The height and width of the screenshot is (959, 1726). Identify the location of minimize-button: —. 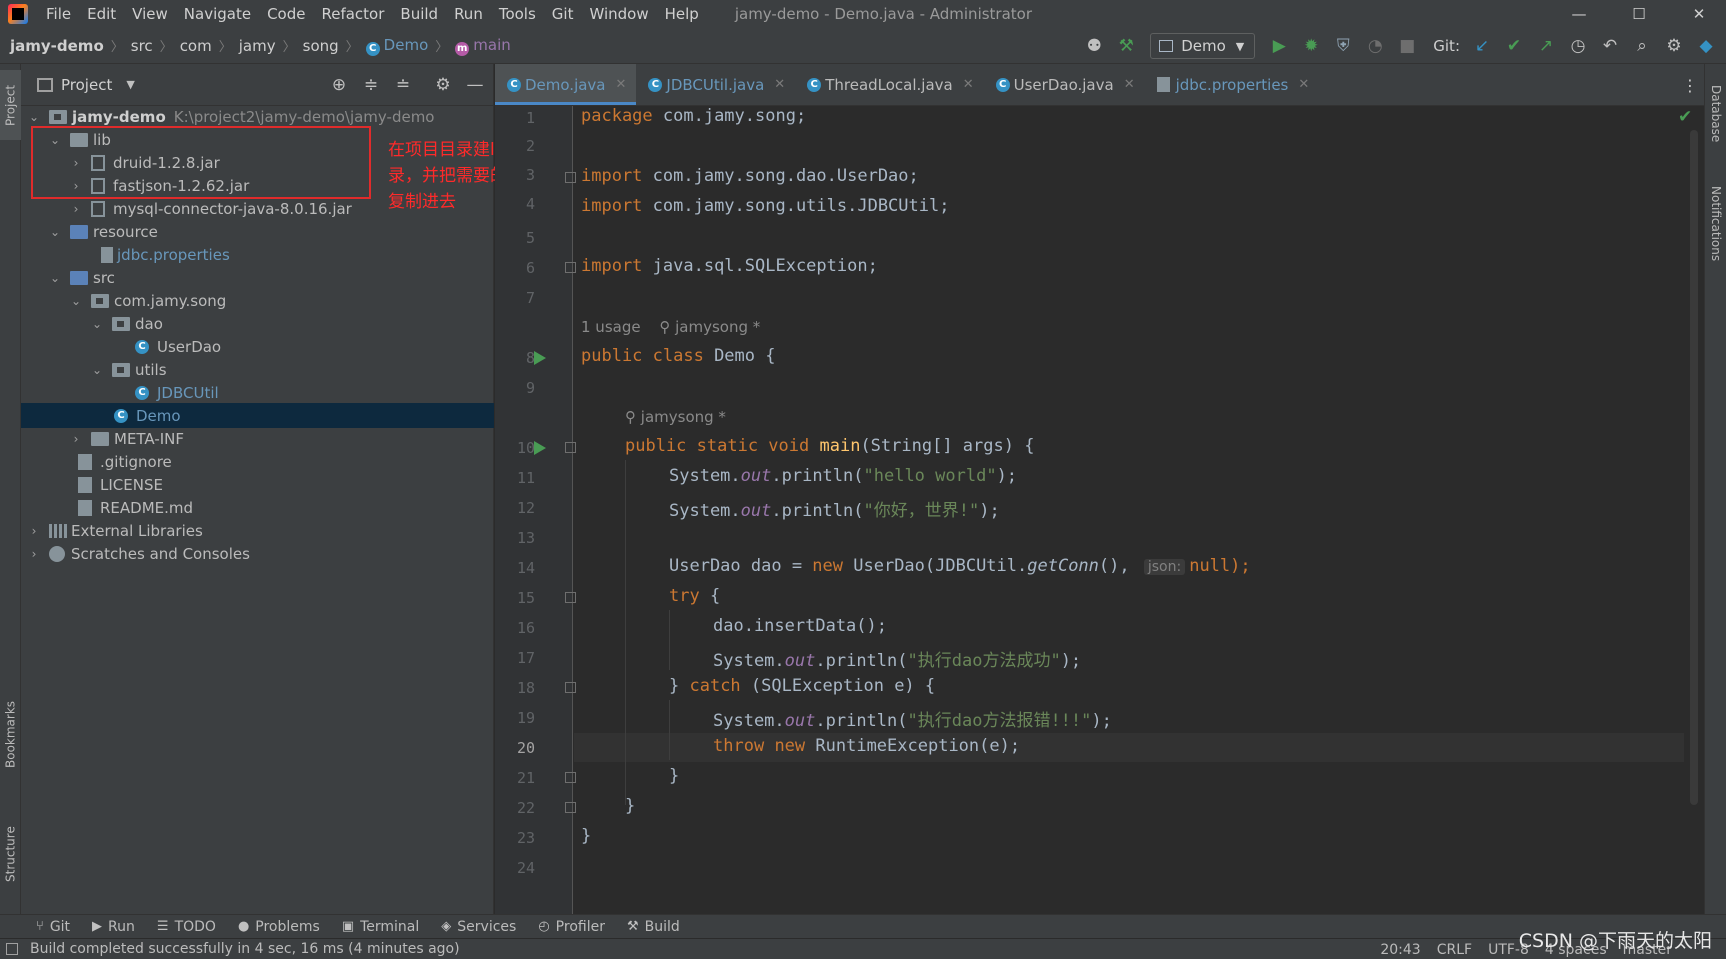
(1579, 14).